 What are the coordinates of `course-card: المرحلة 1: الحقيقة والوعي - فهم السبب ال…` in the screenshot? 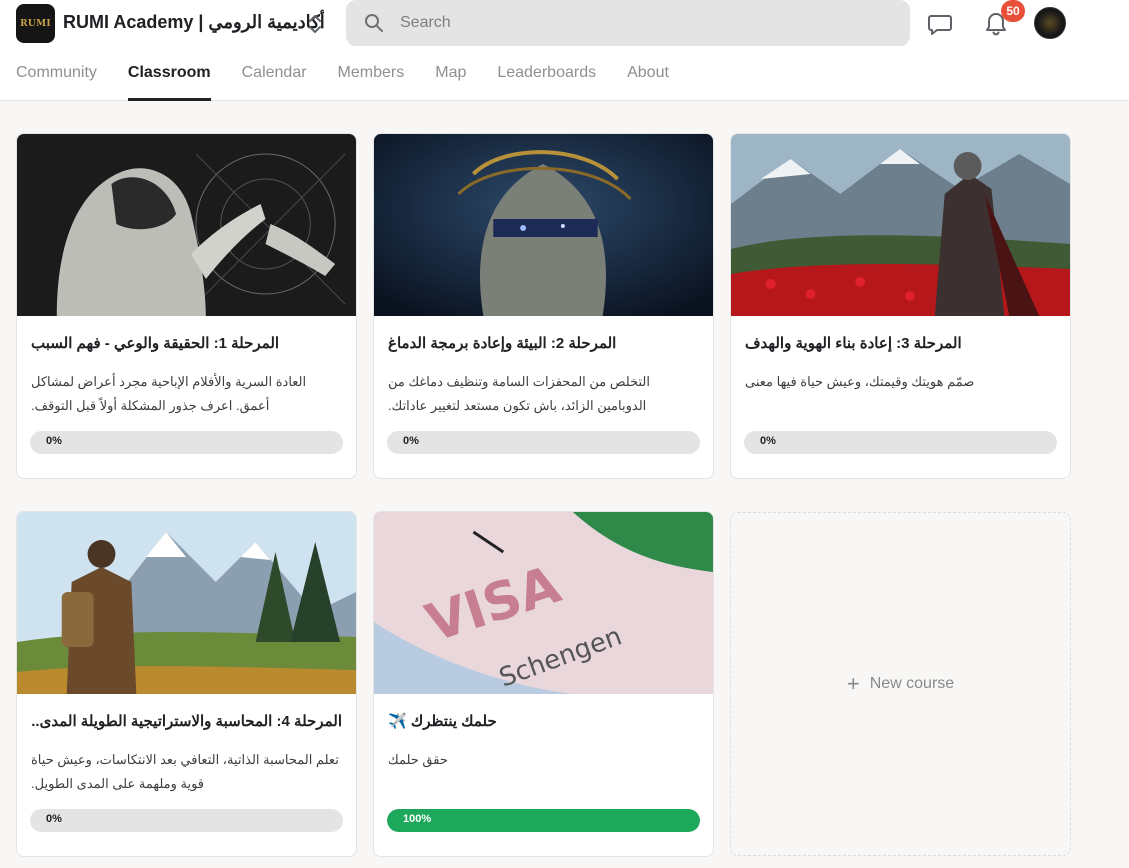 It's located at (186, 306).